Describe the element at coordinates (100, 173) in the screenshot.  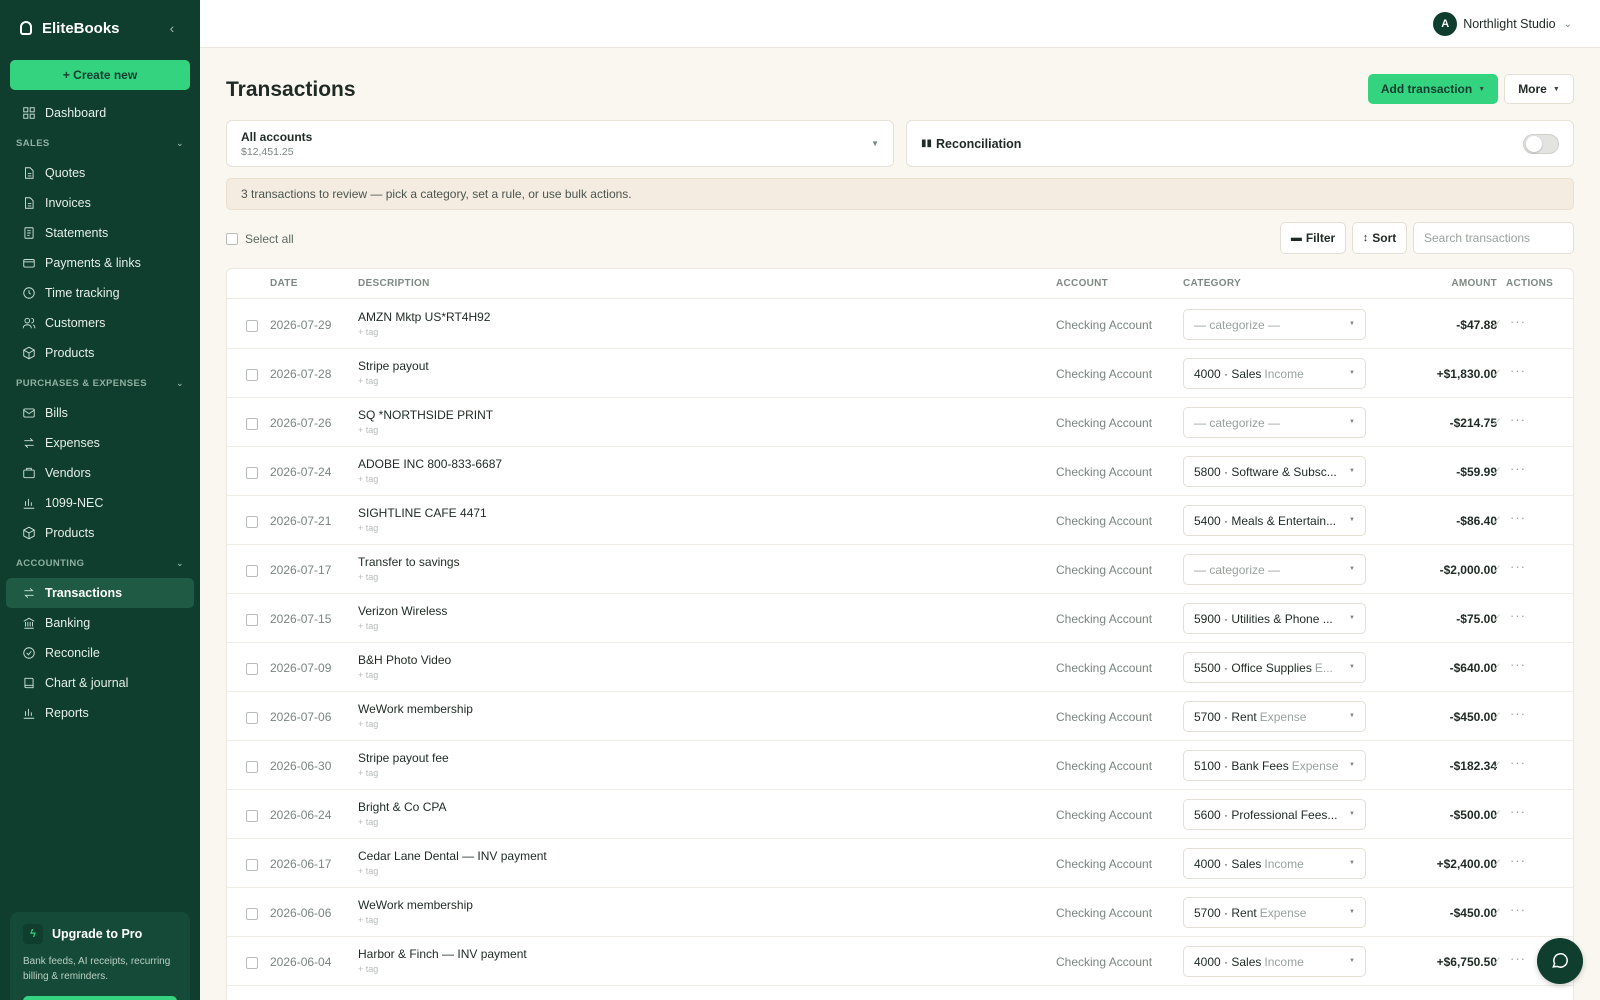
I see `sidebar-item-quotes: Quotes` at that location.